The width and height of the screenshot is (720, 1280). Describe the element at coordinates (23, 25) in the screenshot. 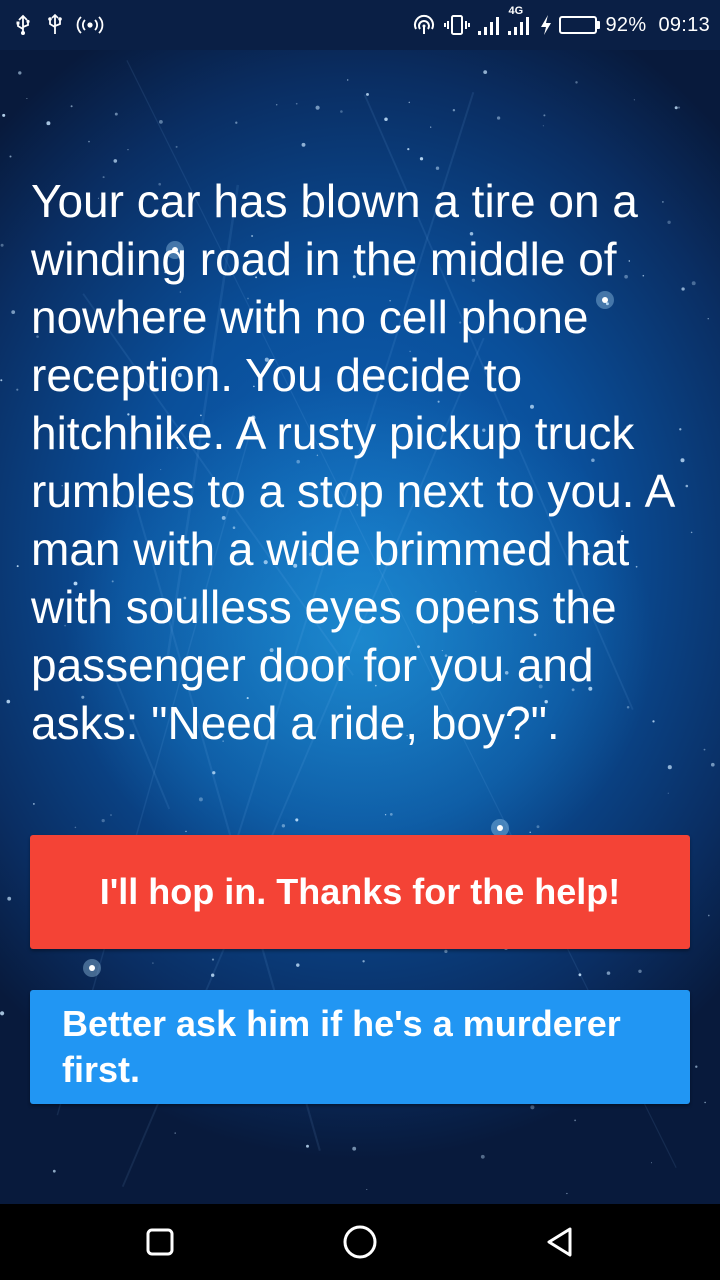

I see `usb-icon` at that location.